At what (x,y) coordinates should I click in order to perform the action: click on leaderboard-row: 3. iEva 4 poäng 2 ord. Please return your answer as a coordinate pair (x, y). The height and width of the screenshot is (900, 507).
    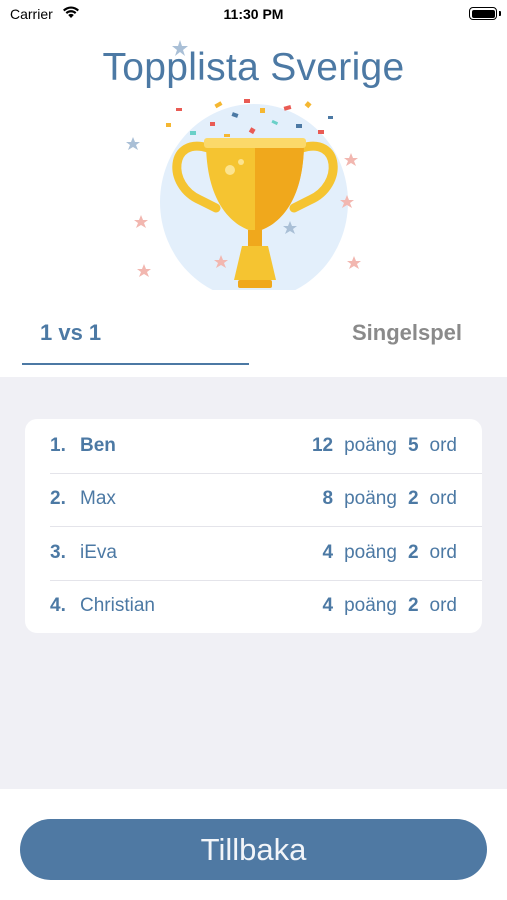
    Looking at the image, I should click on (253, 553).